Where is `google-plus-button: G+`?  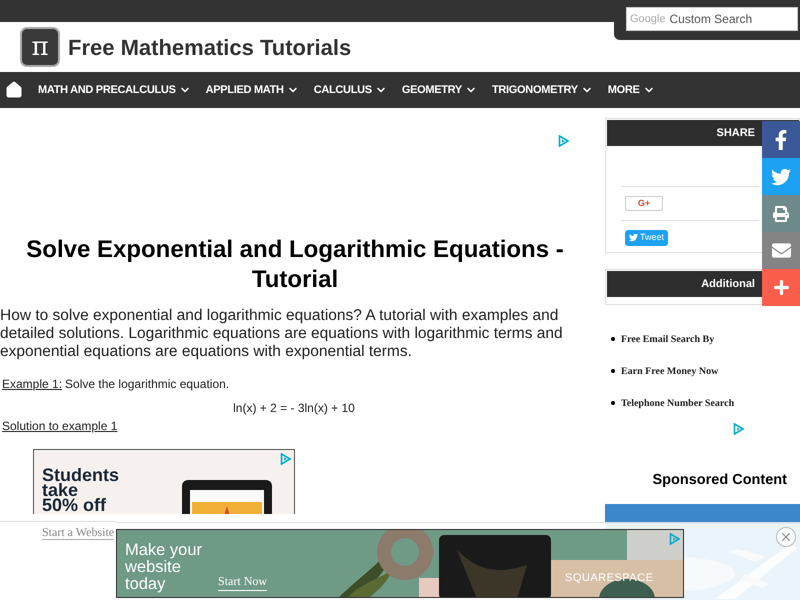 google-plus-button: G+ is located at coordinates (644, 203).